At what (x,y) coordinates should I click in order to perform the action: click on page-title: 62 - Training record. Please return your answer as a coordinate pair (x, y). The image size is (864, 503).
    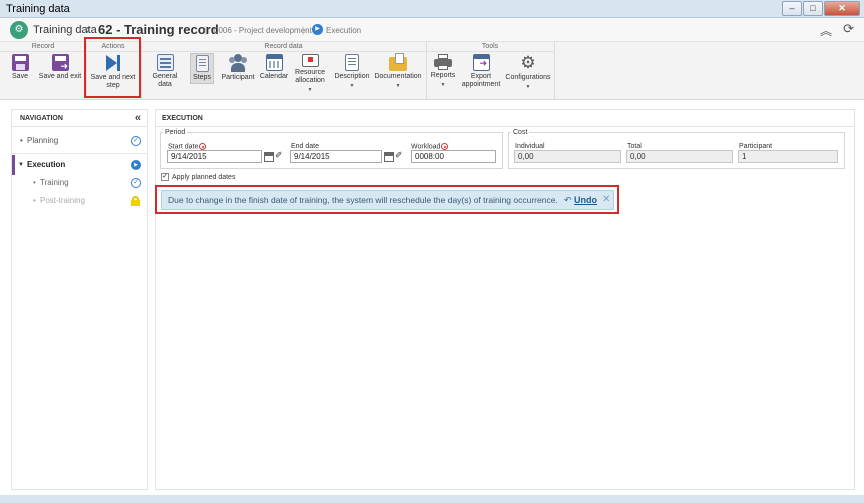
    Looking at the image, I should click on (158, 29).